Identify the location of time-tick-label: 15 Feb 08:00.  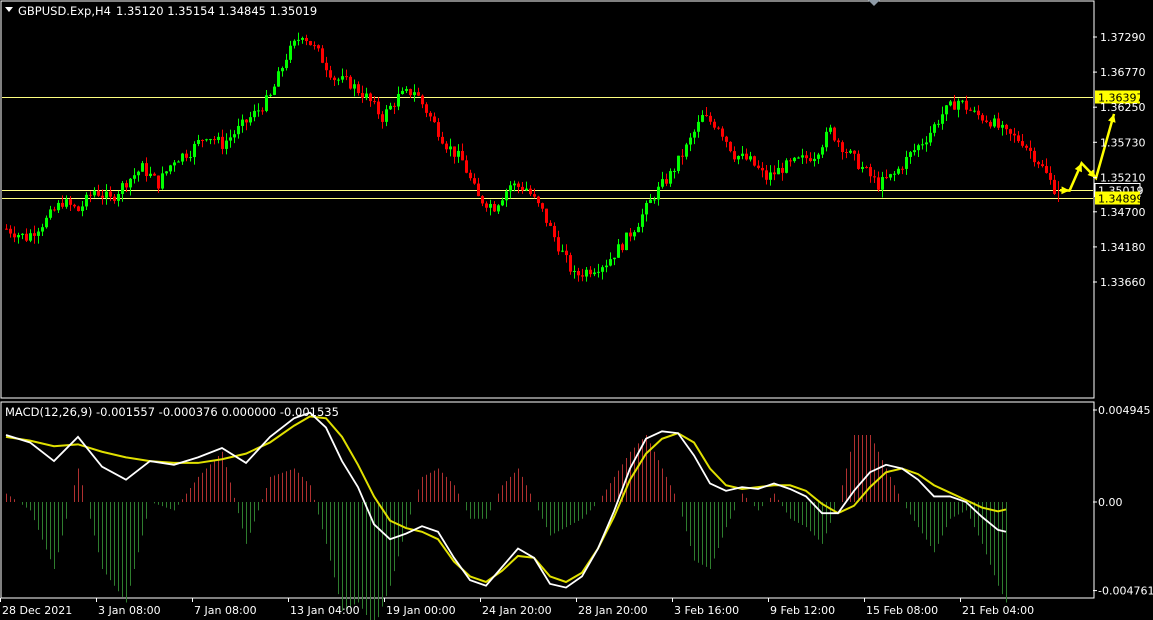
(902, 610).